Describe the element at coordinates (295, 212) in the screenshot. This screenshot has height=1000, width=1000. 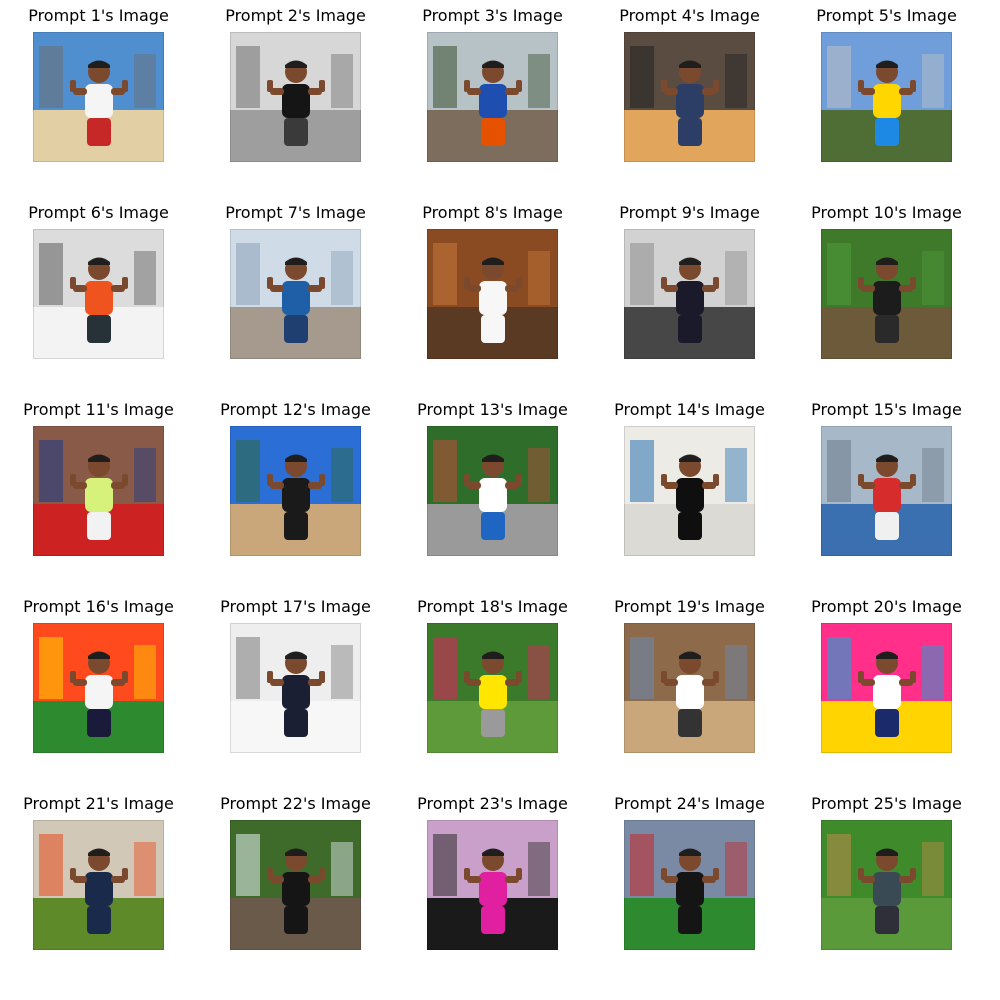
I see `prompt-caption: Prompt 7's Image` at that location.